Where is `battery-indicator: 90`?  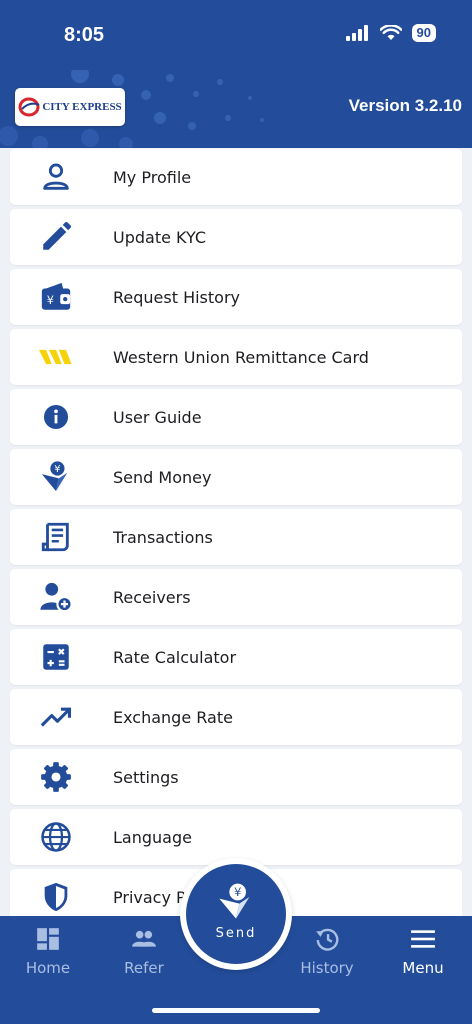 battery-indicator: 90 is located at coordinates (423, 33).